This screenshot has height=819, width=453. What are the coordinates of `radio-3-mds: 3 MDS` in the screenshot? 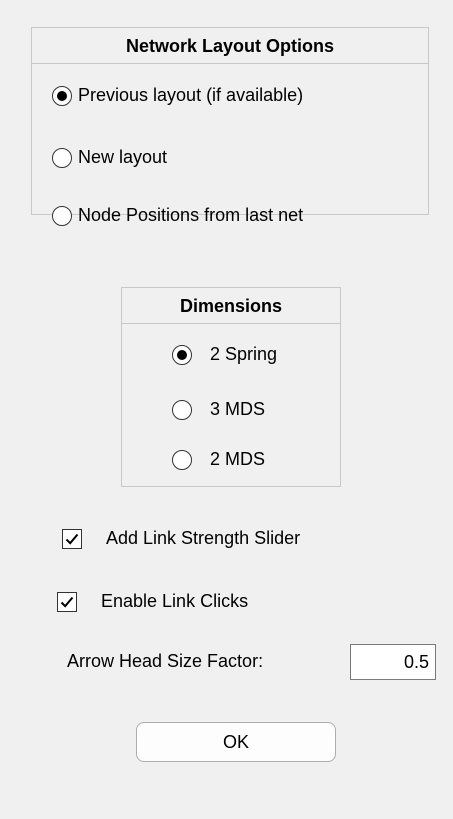 It's located at (218, 409).